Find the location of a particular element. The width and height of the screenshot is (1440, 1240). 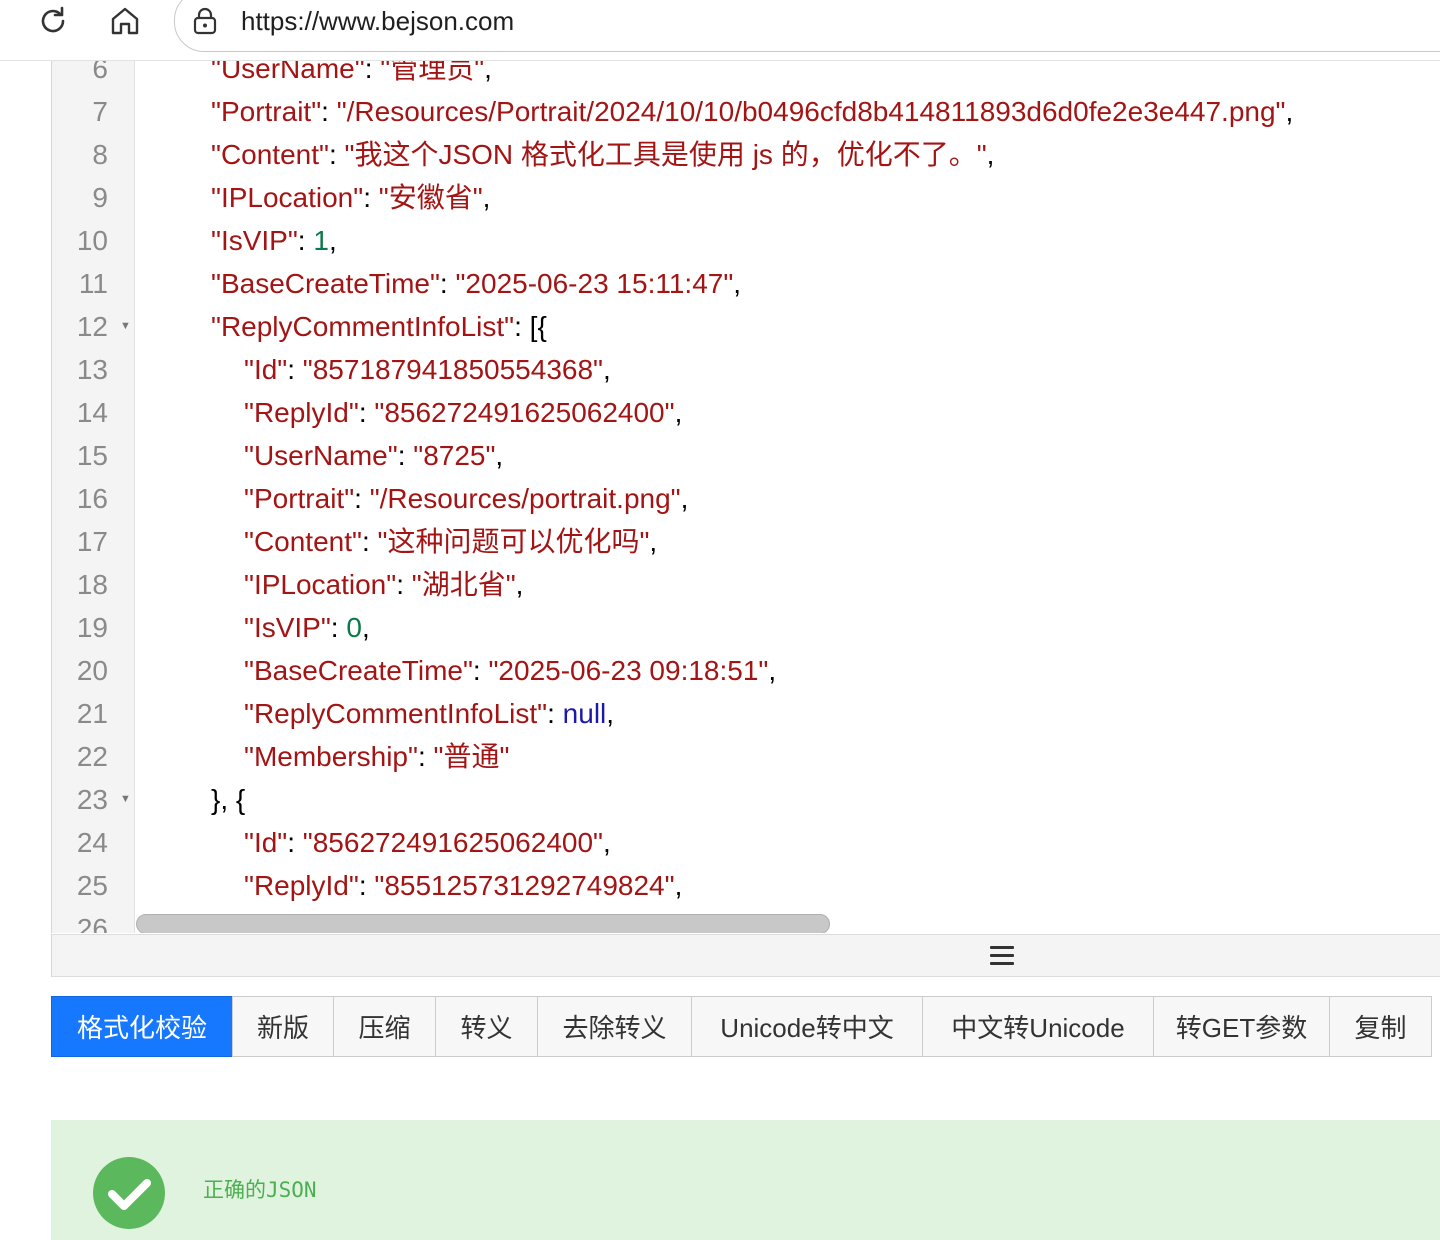

json-value: "管理员" is located at coordinates (432, 72).